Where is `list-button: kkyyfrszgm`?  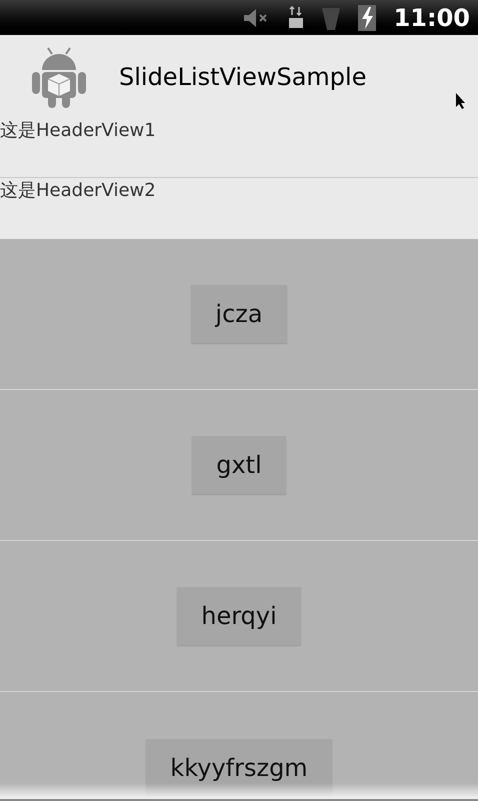 list-button: kkyyfrszgm is located at coordinates (239, 767).